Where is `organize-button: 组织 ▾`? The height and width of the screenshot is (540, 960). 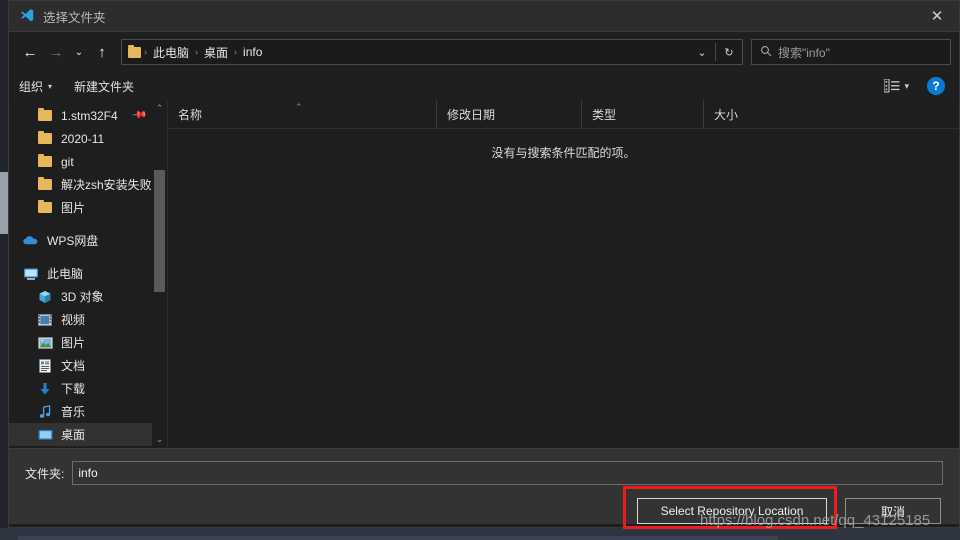
organize-button: 组织 ▾ is located at coordinates (35, 86).